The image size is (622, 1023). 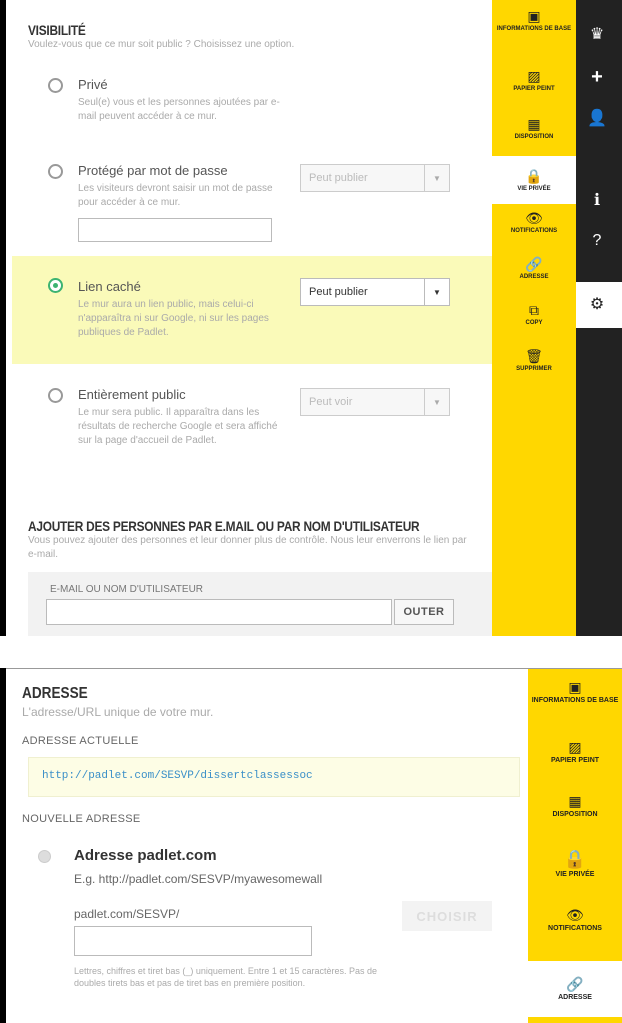 I want to click on choose-button: CHOISIR, so click(x=447, y=916).